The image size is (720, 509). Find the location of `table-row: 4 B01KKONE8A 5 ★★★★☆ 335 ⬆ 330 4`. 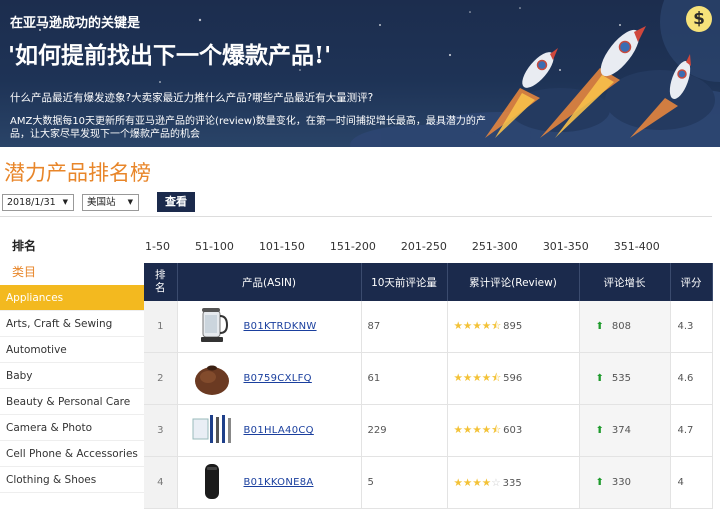

table-row: 4 B01KKONE8A 5 ★★★★☆ 335 ⬆ 330 4 is located at coordinates (428, 482).